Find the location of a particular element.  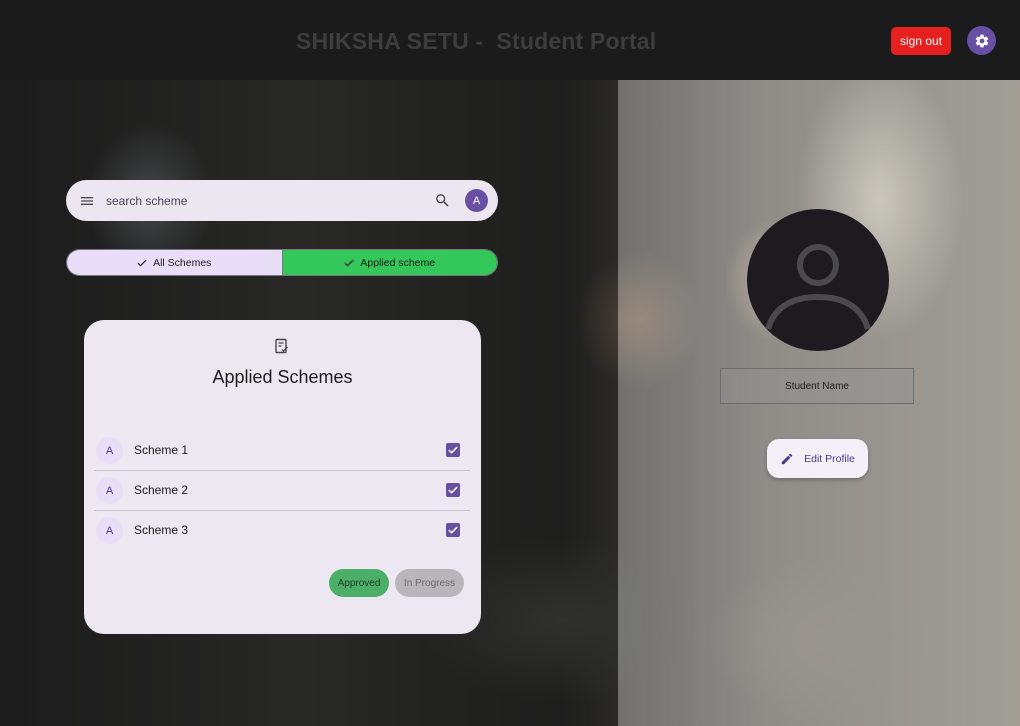

settings-button is located at coordinates (981, 40).